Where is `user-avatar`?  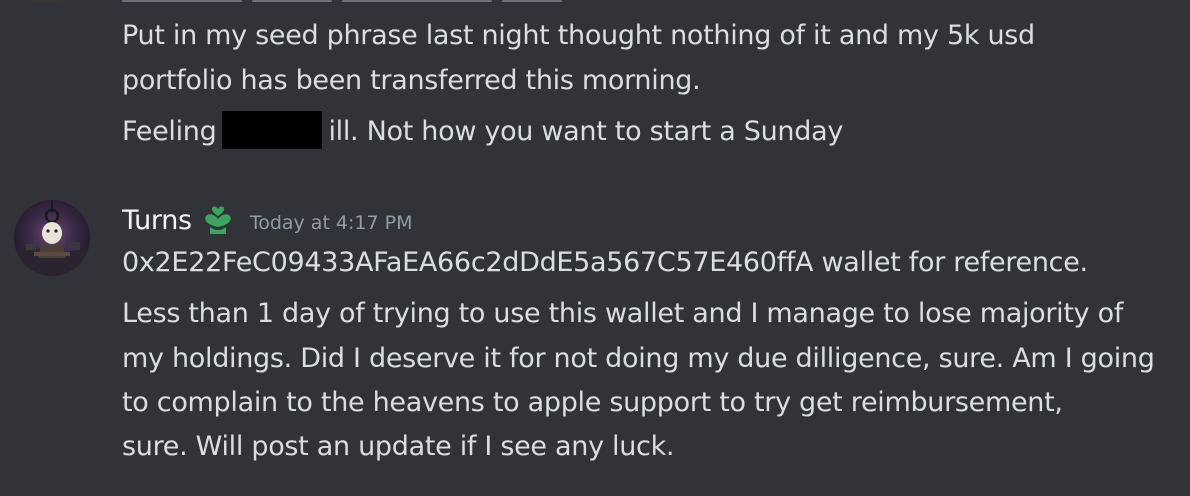 user-avatar is located at coordinates (52, 238).